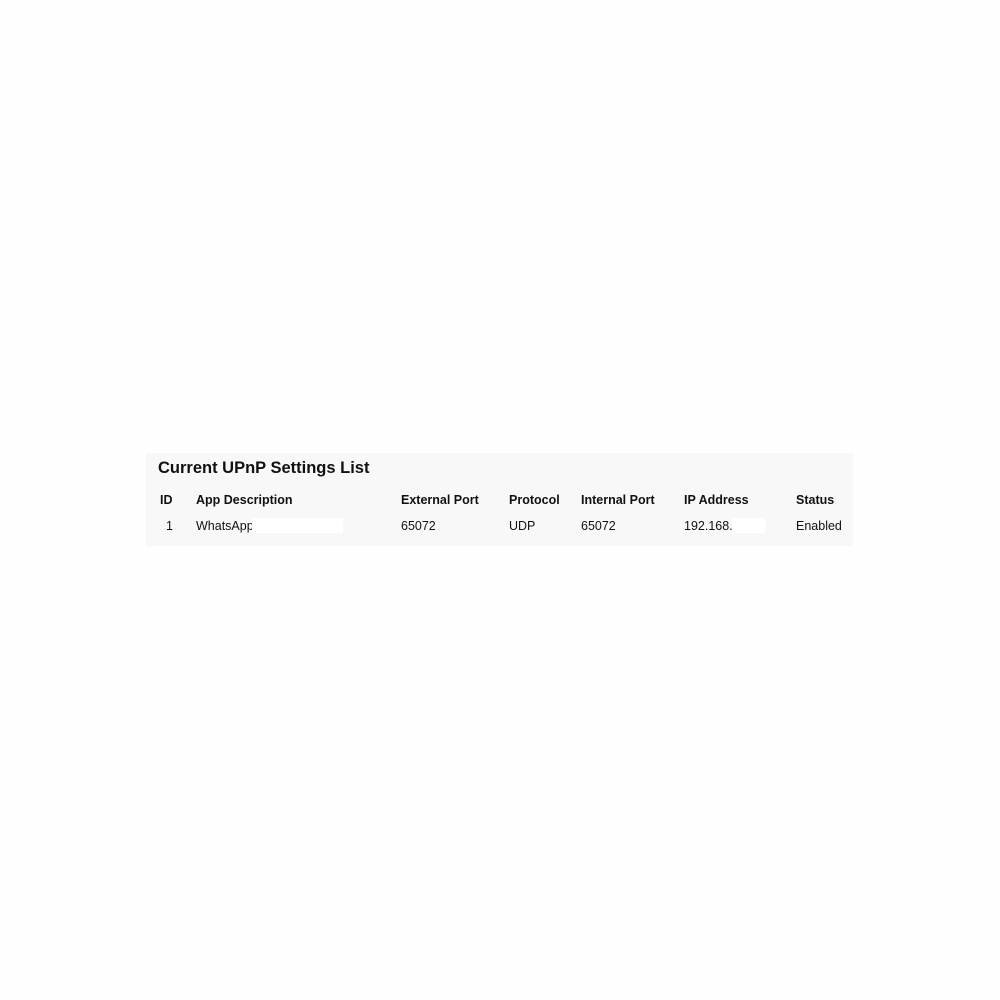 This screenshot has width=1000, height=1000. I want to click on cell-ip-address: 192.168., so click(708, 526).